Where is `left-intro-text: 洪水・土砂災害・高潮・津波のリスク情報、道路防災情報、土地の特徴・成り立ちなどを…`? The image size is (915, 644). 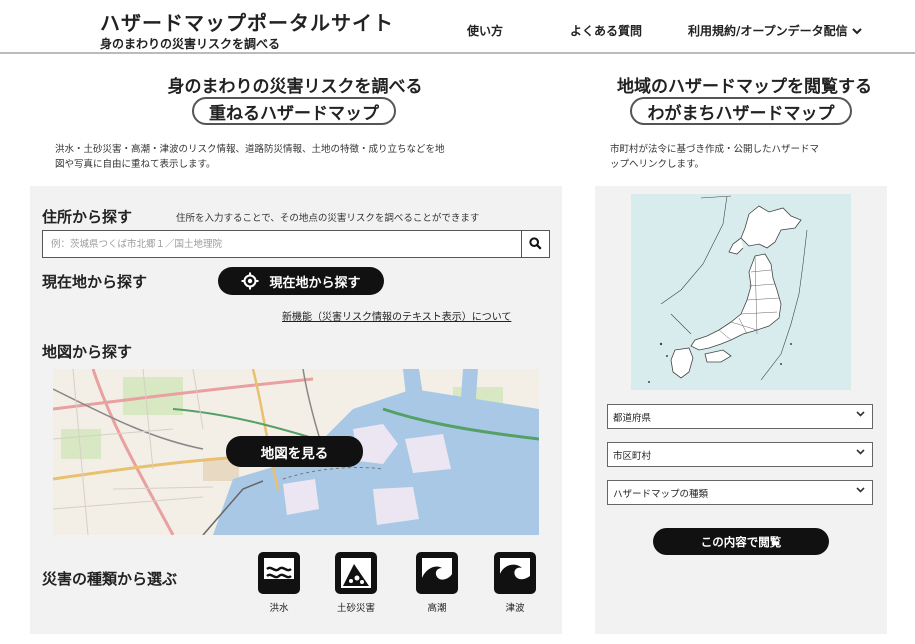 left-intro-text: 洪水・土砂災害・高潮・津波のリスク情報、道路防災情報、土地の特徴・成り立ちなどを… is located at coordinates (300, 157).